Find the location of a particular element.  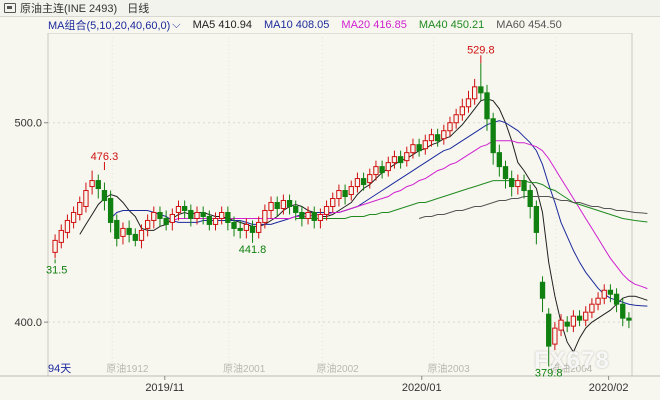

period-label: 日线 is located at coordinates (138, 8).